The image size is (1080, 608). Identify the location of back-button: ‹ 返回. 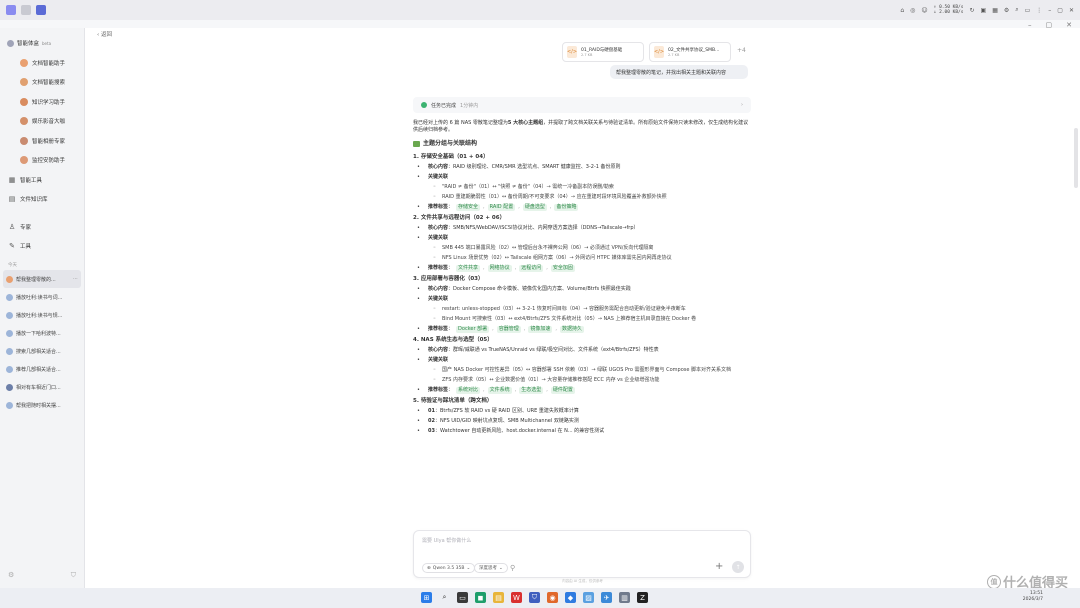
(104, 34).